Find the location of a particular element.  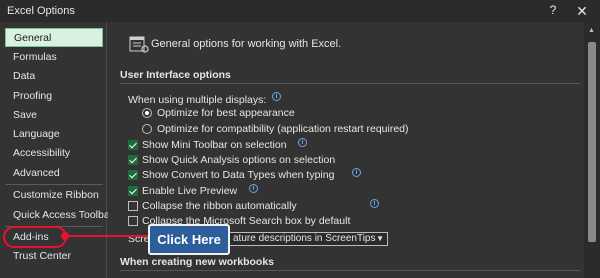

sidebar-item-quick-access-toolbar: Quick Access Toolbar is located at coordinates (59, 215).